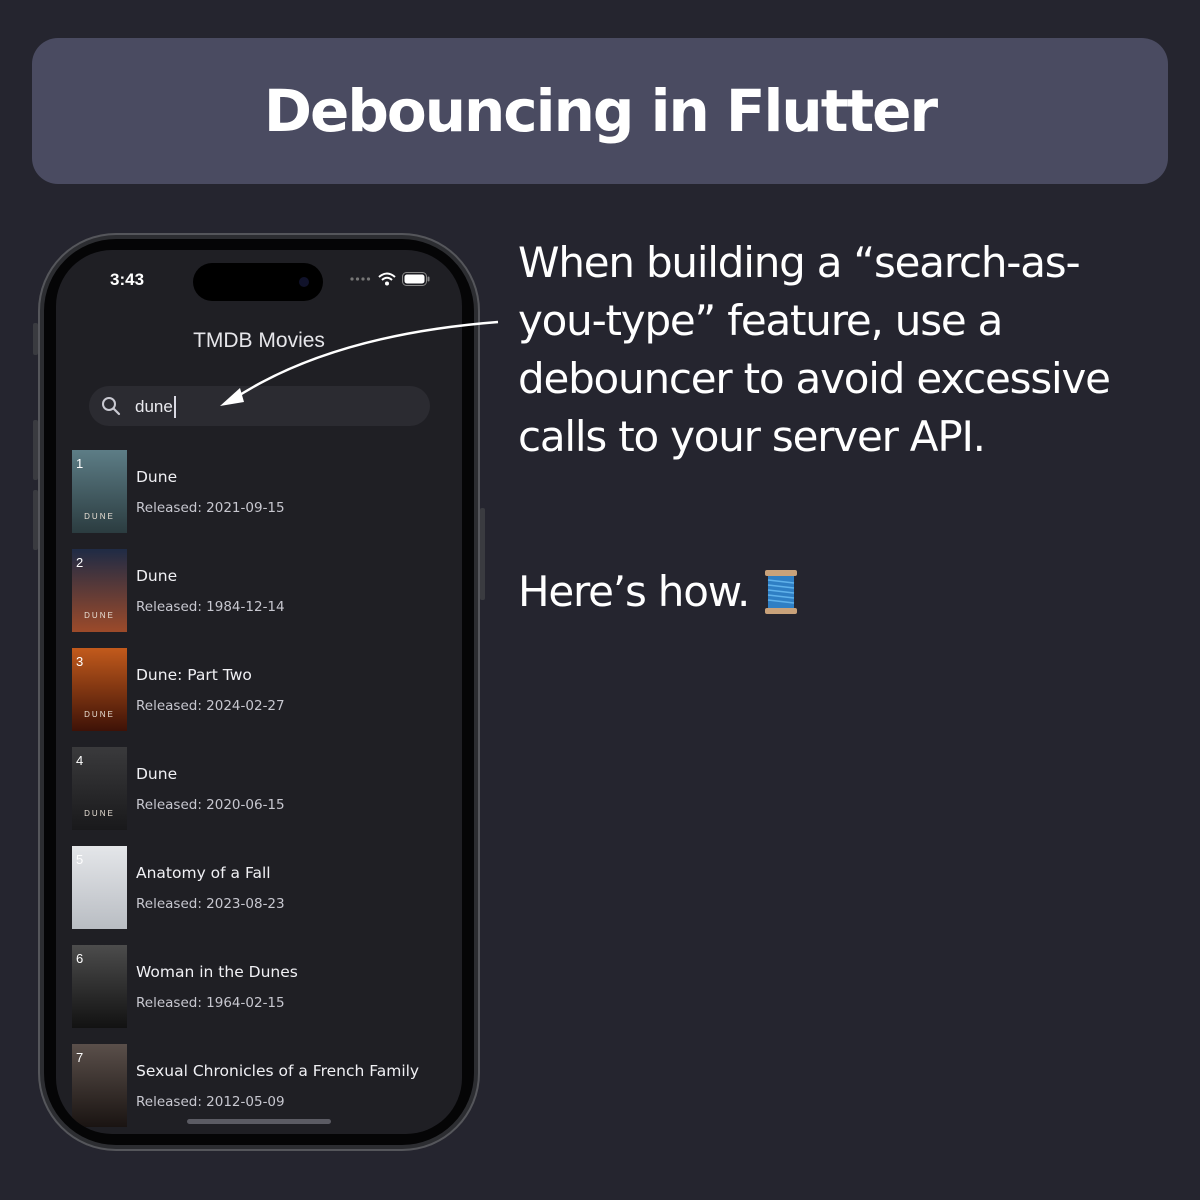 The width and height of the screenshot is (1200, 1200). I want to click on search-input-value: dune, so click(154, 406).